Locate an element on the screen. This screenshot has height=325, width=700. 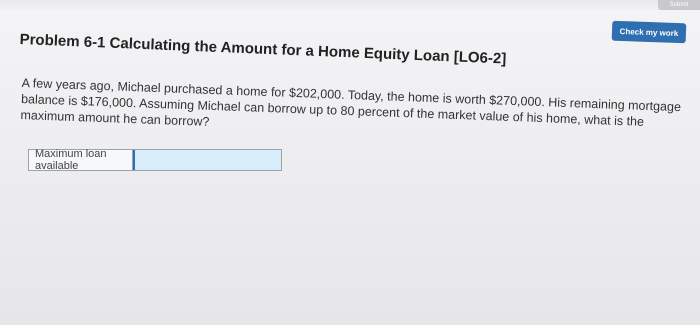
top-toolbar is located at coordinates (350, 5).